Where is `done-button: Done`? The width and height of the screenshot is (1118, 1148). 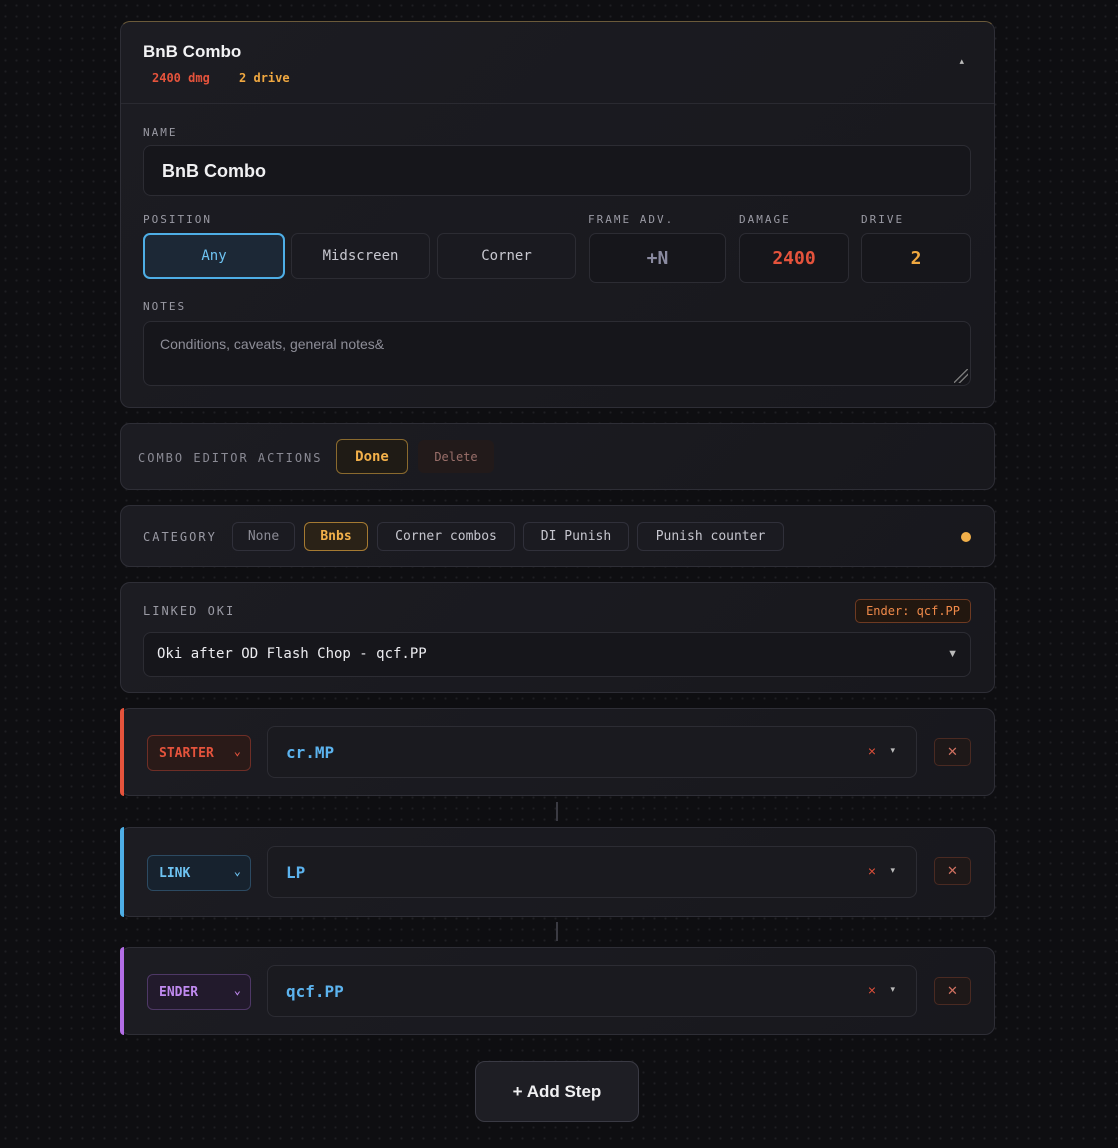
done-button: Done is located at coordinates (372, 456).